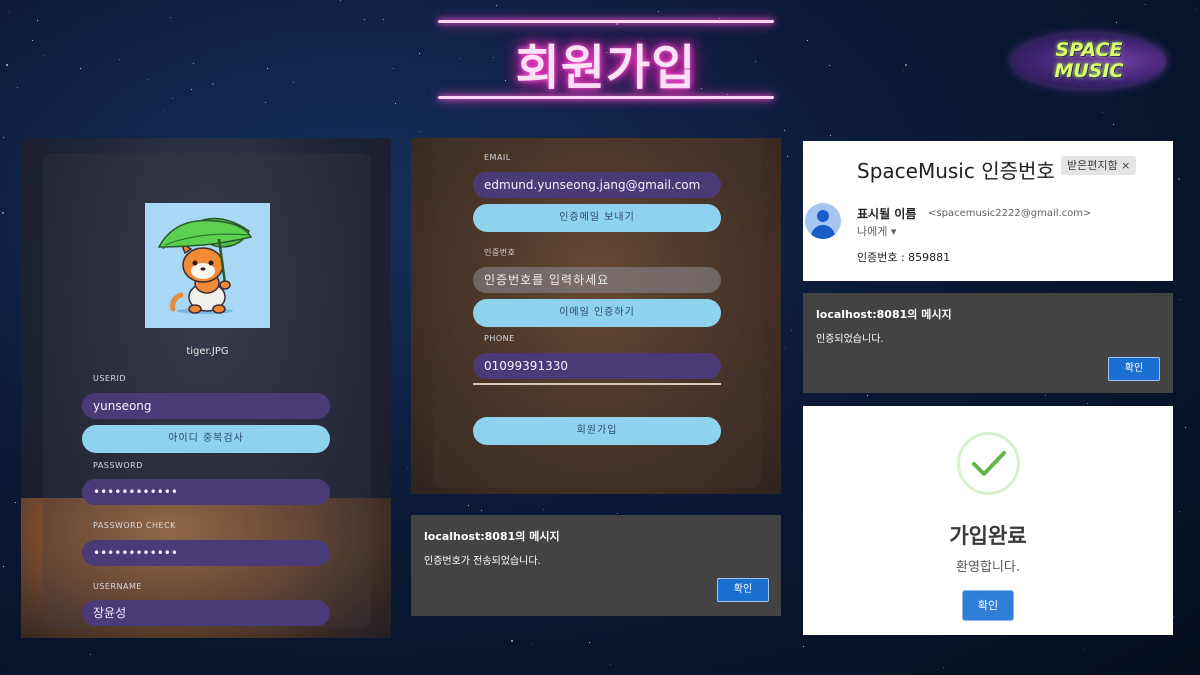  Describe the element at coordinates (876, 231) in the screenshot. I see `recipient-dropdown: 나에게 ▾` at that location.